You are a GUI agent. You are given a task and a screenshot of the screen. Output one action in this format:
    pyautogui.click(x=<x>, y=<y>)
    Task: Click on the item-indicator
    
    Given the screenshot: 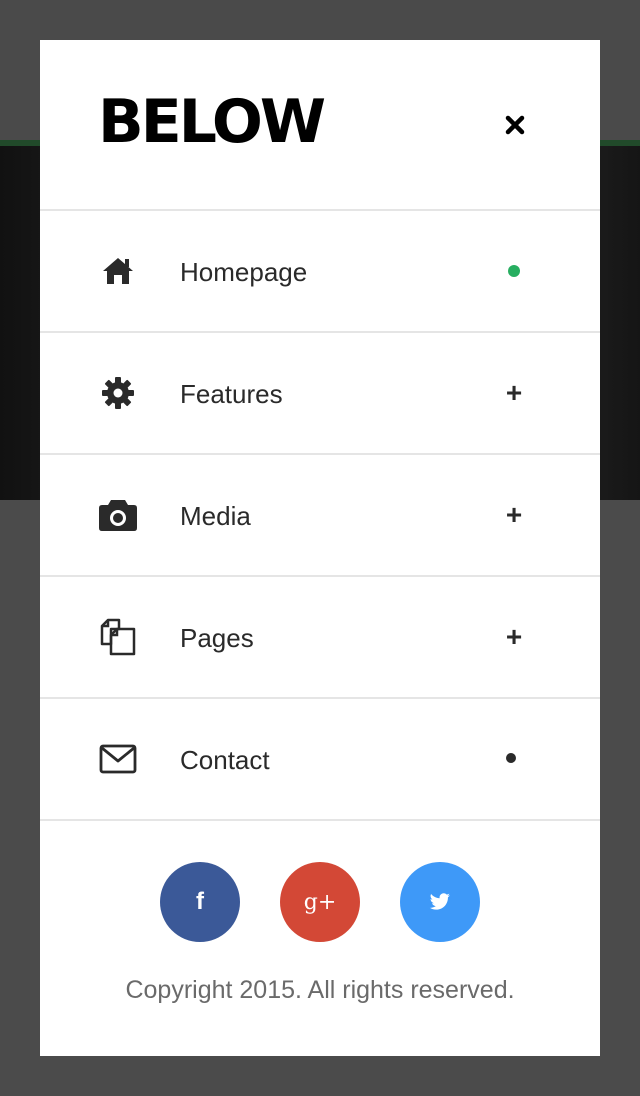 What is the action you would take?
    pyautogui.click(x=514, y=759)
    